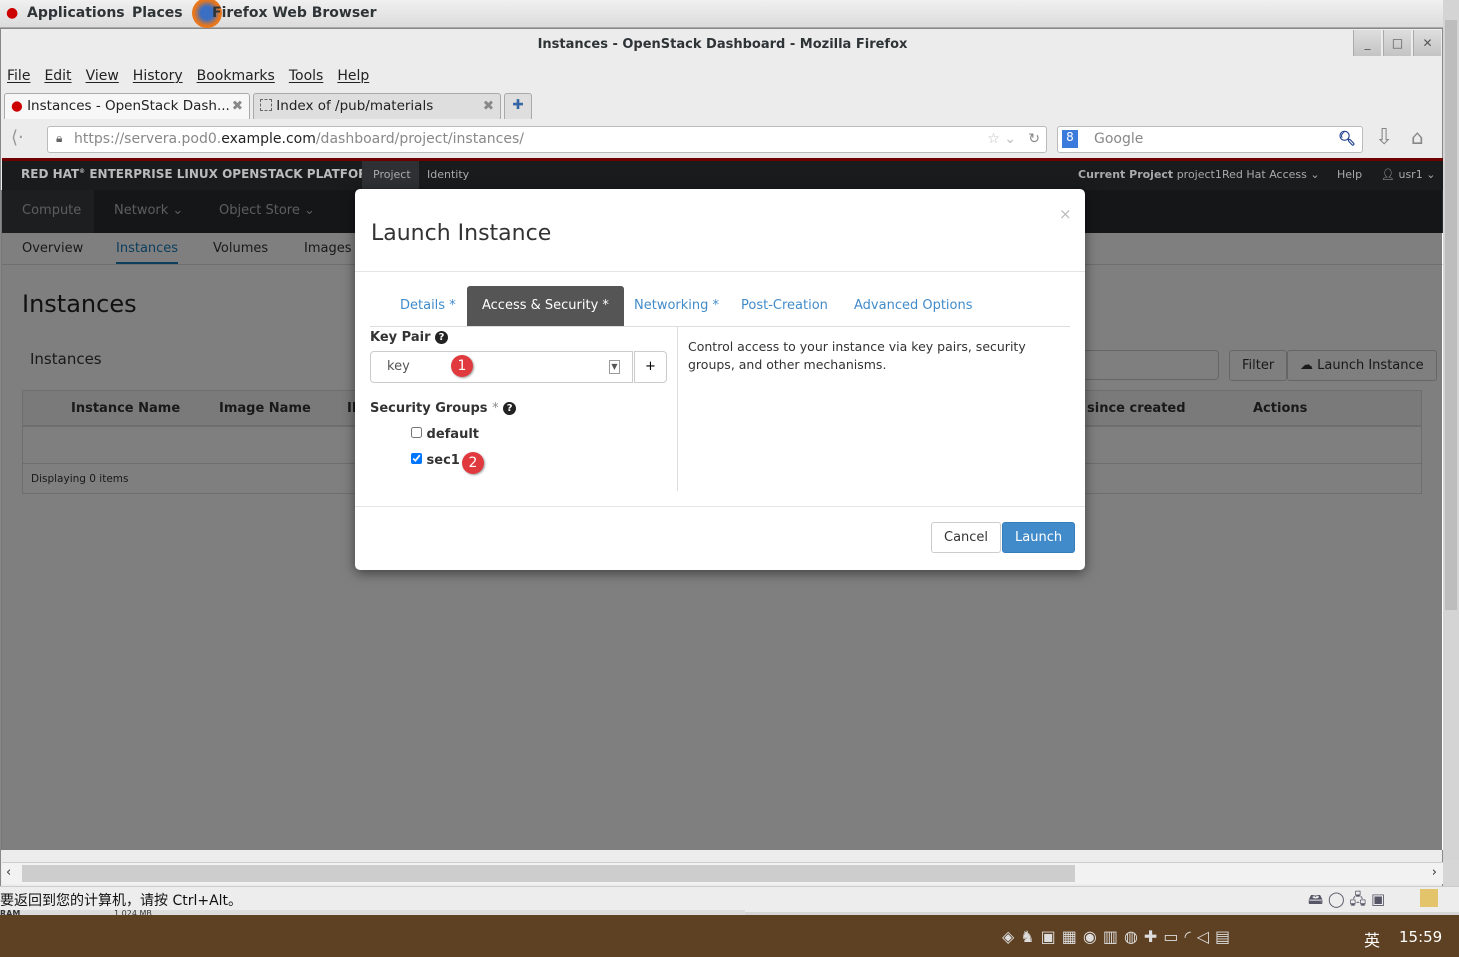  What do you see at coordinates (1039, 537) in the screenshot?
I see `launch-button: Launch` at bounding box center [1039, 537].